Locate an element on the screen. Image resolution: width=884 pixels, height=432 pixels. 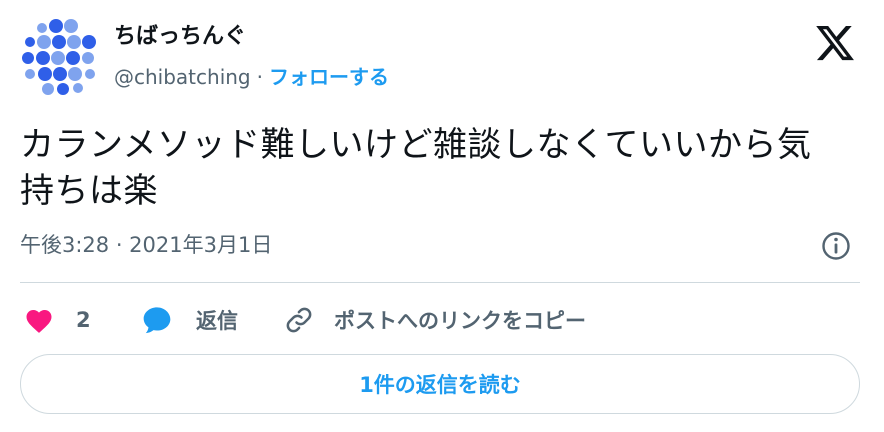
handle-row: @chibatching · フォローする is located at coordinates (251, 77).